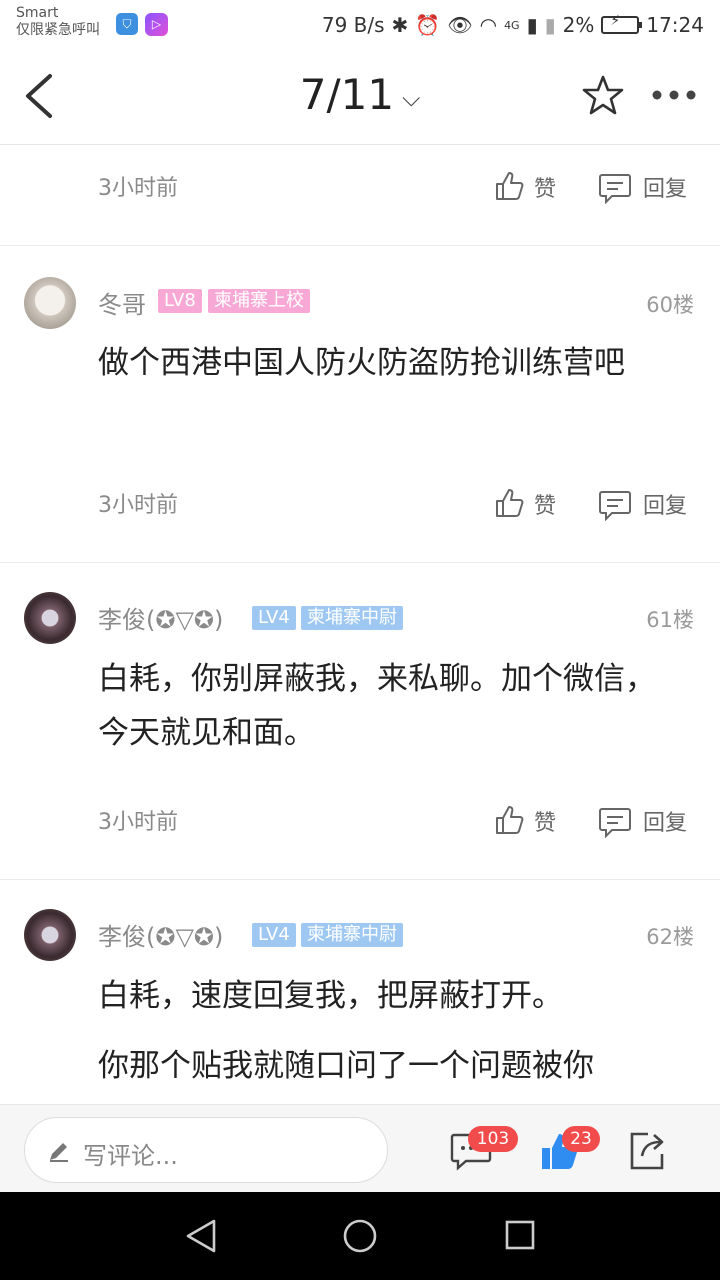  I want to click on system-back-icon, so click(201, 1236).